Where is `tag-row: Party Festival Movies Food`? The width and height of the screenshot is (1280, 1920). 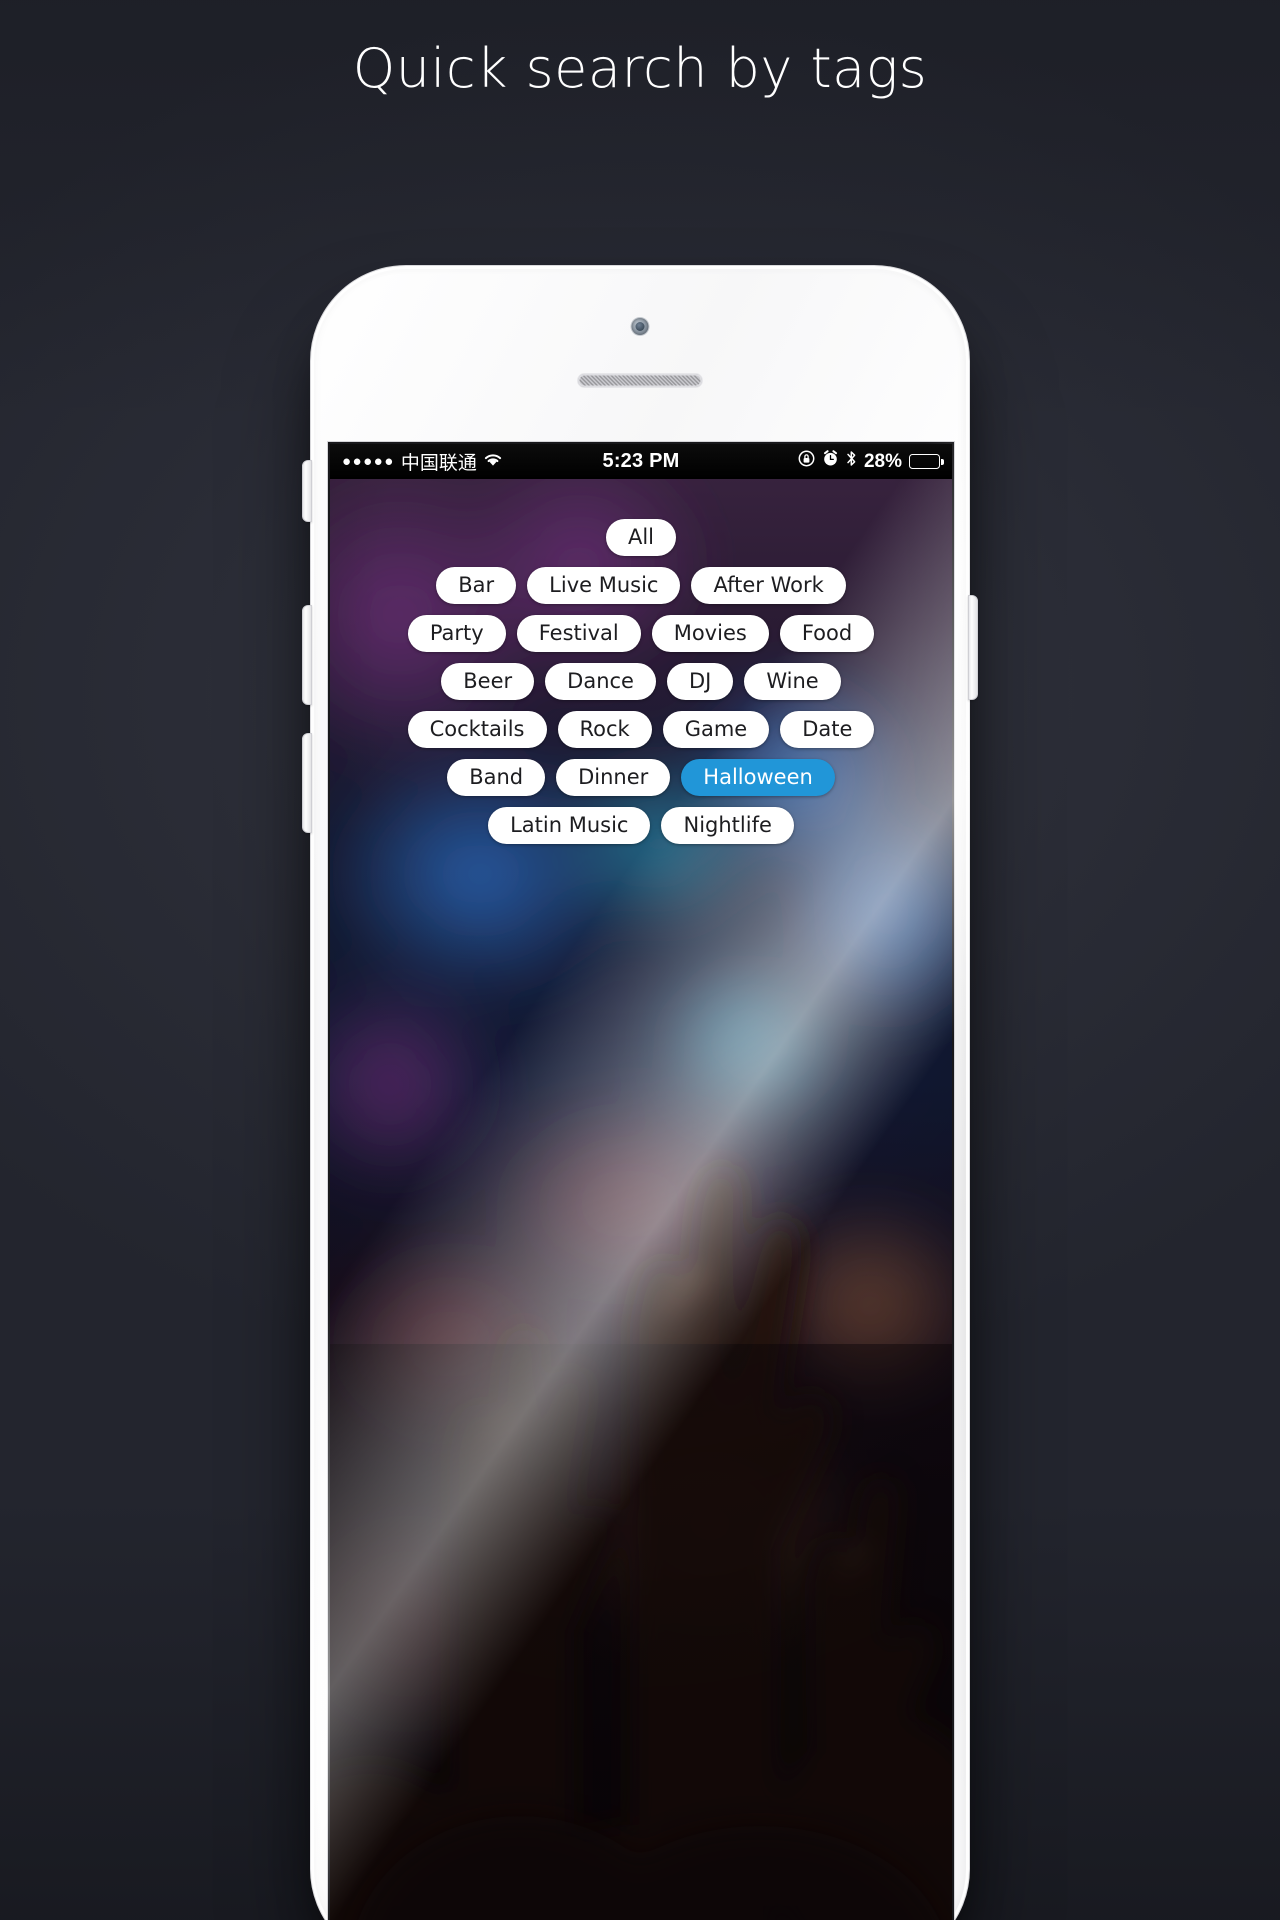
tag-row: Party Festival Movies Food is located at coordinates (641, 633).